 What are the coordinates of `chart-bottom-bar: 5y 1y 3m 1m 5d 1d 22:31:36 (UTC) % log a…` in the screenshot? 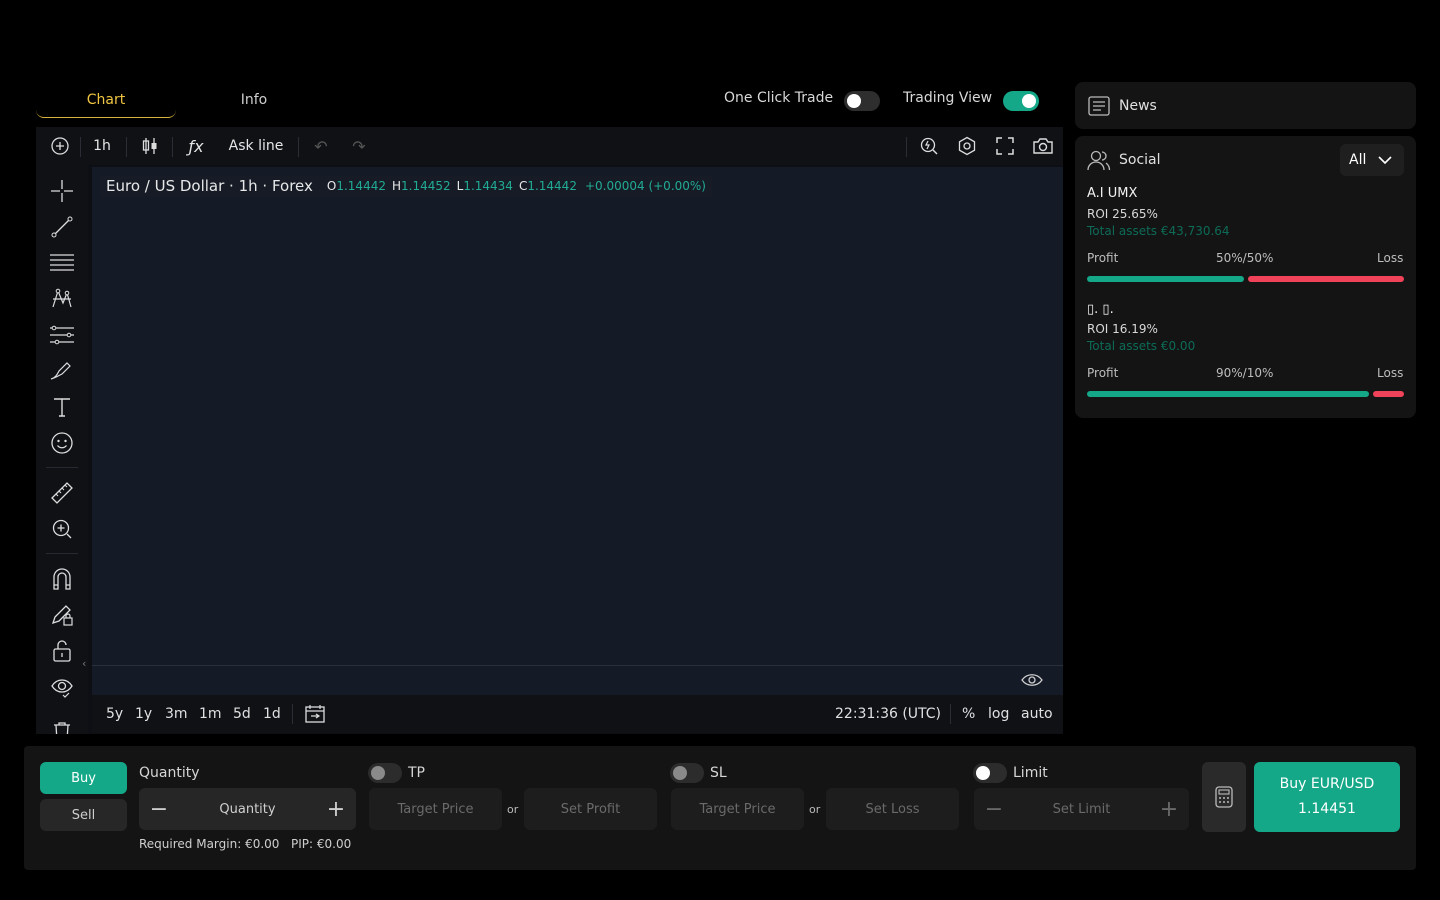 It's located at (577, 714).